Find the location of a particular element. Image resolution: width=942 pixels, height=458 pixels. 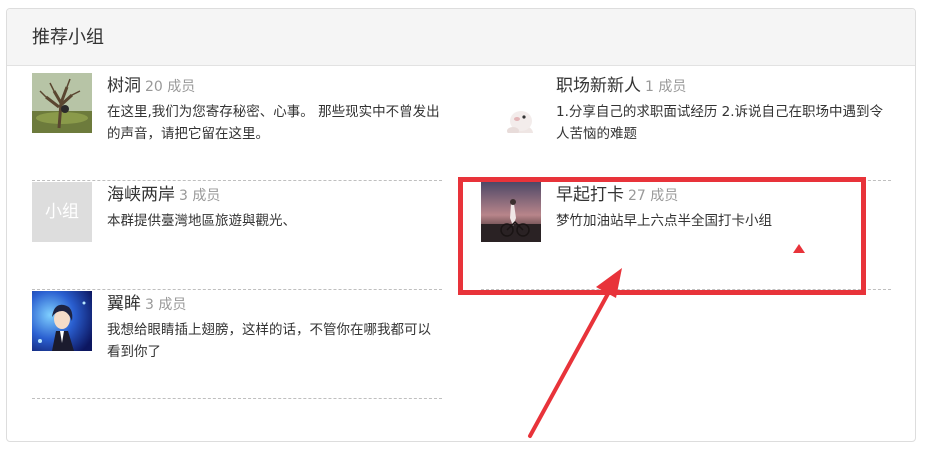

group-description: 1.分享自己的求职面试经历 2.诉说自己在职场中遇到令人苦恼的难题 is located at coordinates (720, 123).